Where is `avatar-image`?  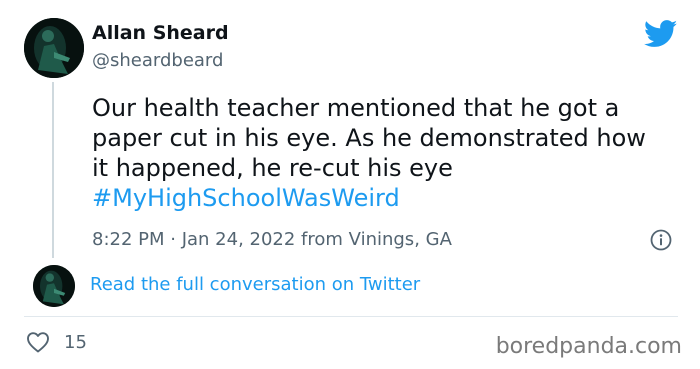
avatar-image is located at coordinates (54, 48).